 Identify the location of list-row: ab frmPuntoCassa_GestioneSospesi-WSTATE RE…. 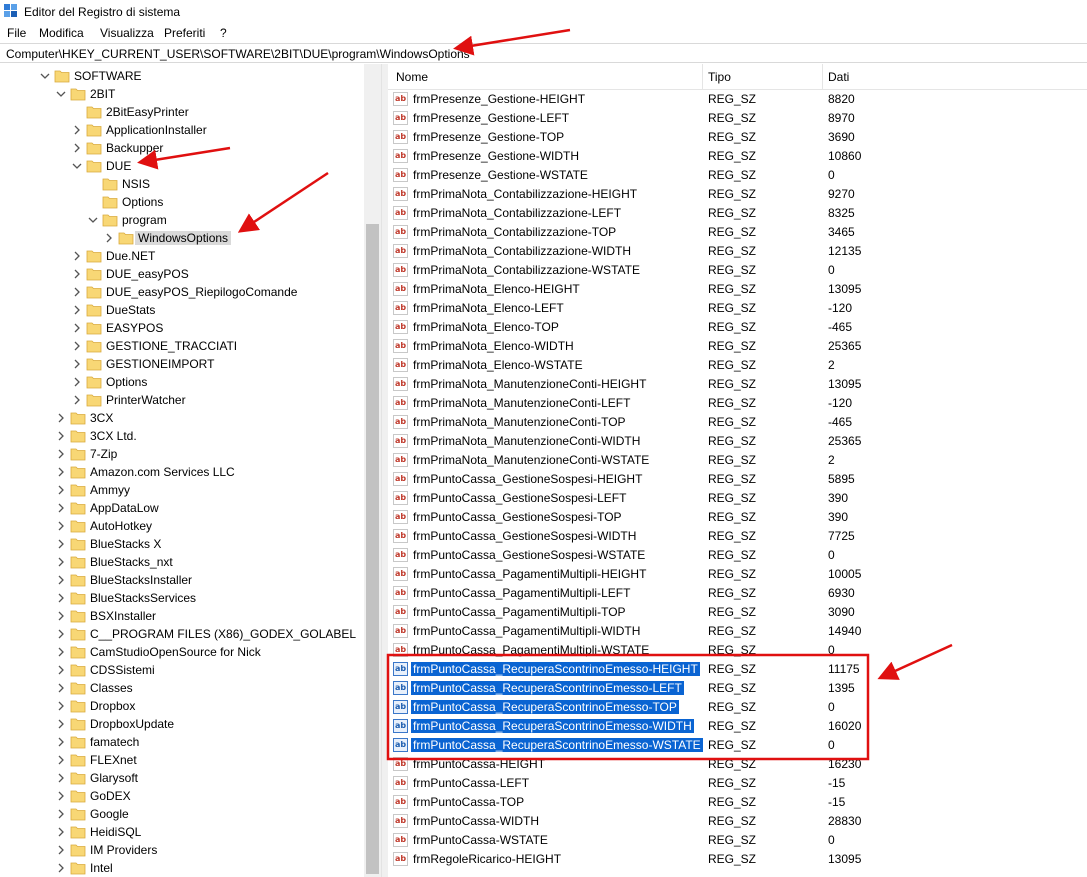
(737, 555).